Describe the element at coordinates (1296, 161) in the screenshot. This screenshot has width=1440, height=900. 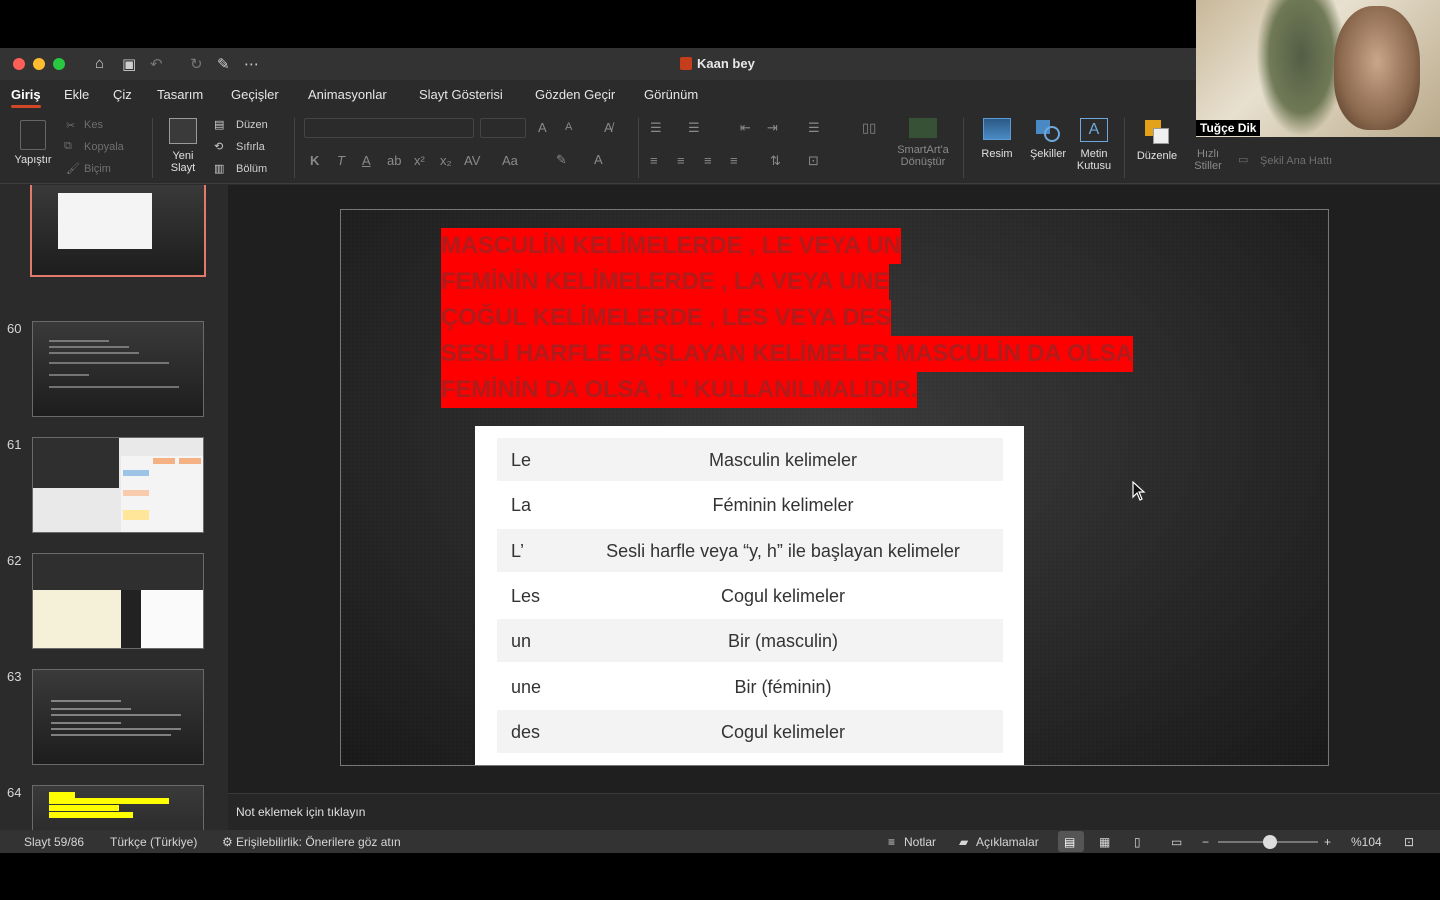
I see `shape-outline-button: Şekil Ana Hattı` at that location.